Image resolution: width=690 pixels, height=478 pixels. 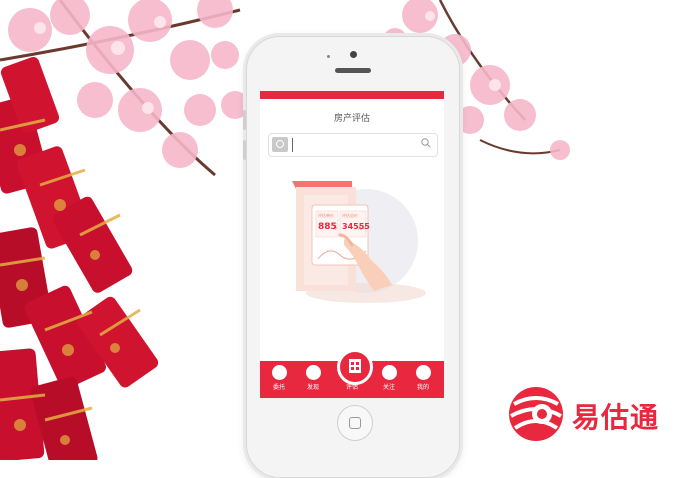 What do you see at coordinates (326, 215) in the screenshot?
I see `card-label: 评估单价` at bounding box center [326, 215].